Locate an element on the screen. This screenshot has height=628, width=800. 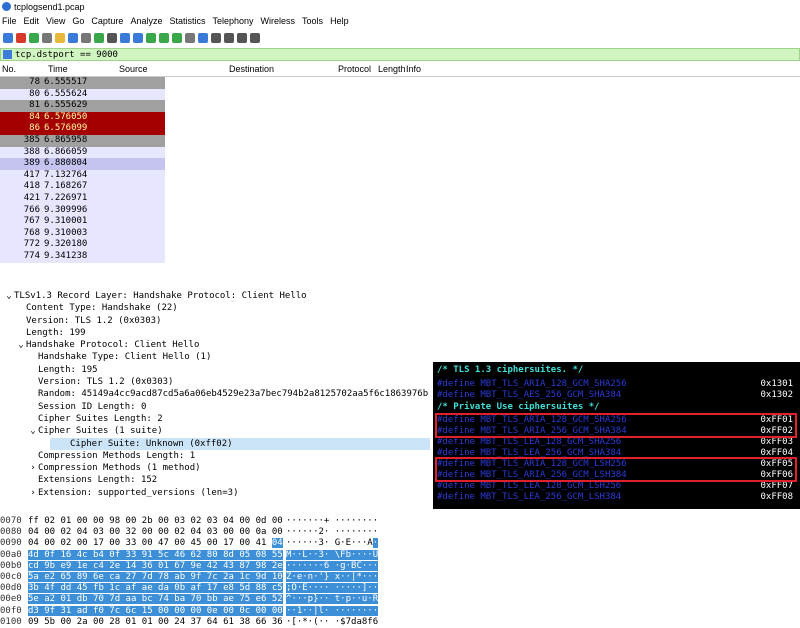
selected-tree-item: Cipher Suite: Unknown (0xff02) is located at coordinates (240, 443).